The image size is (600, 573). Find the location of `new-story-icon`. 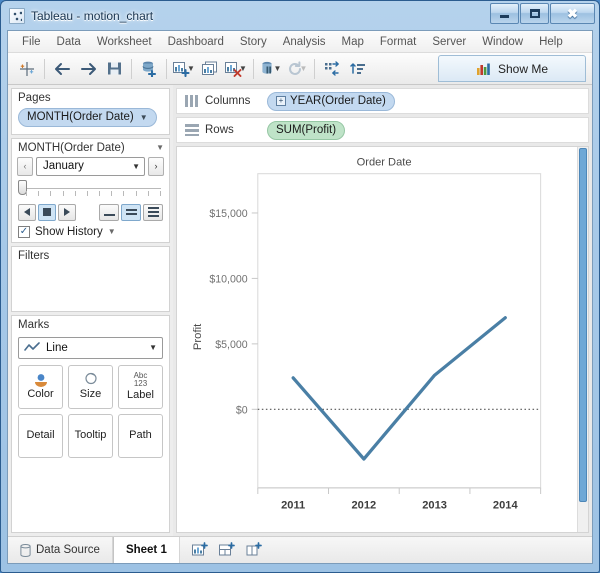

new-story-icon is located at coordinates (254, 550).